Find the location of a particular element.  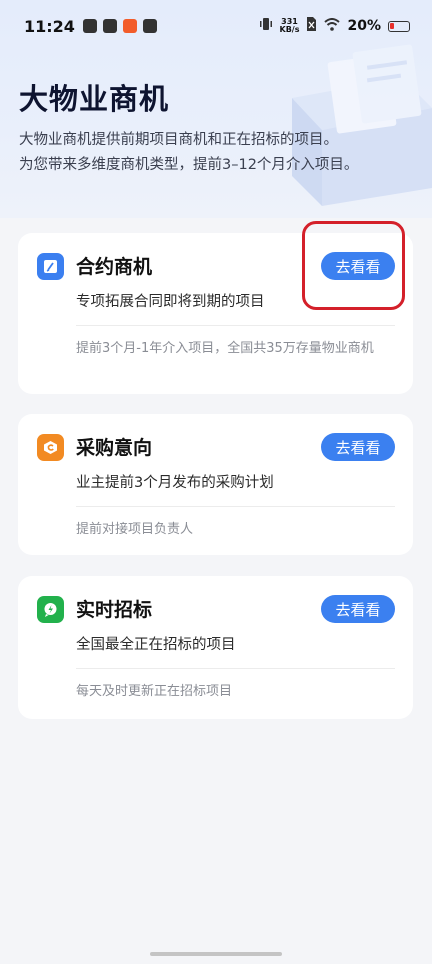

card-note: 每天及时更新正在招标项目 is located at coordinates (154, 691).